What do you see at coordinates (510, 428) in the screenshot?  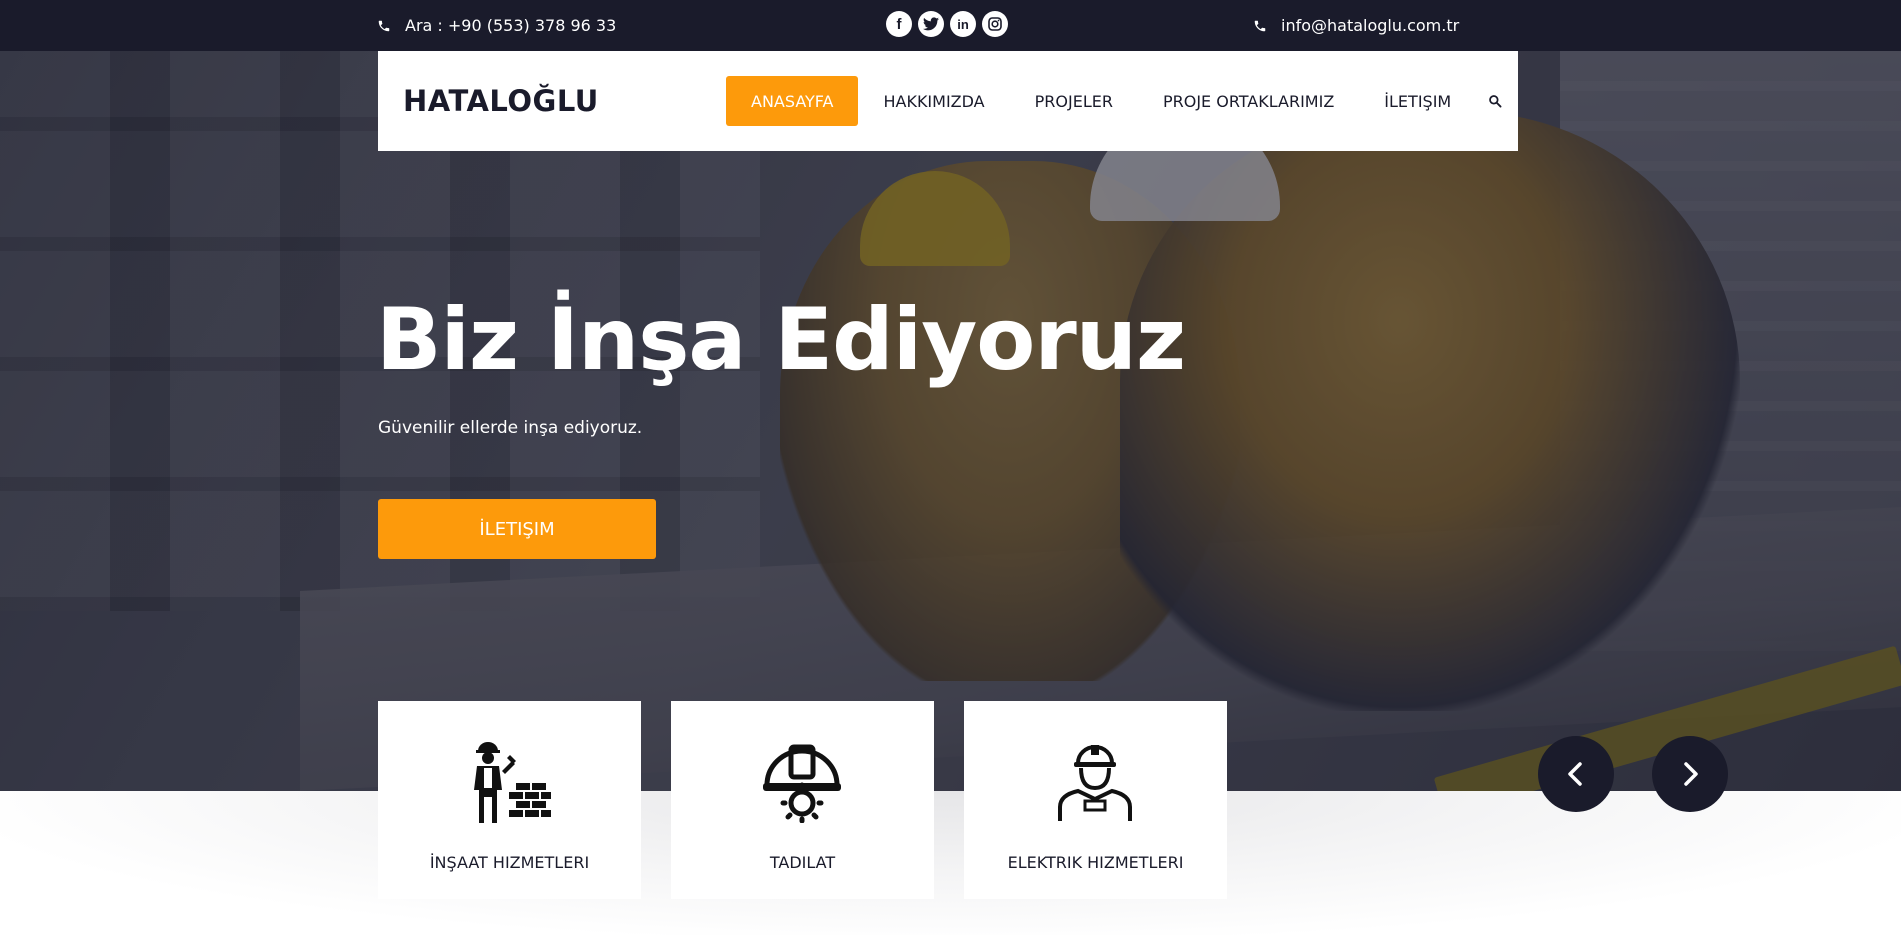 I see `hero-subtitle: Güvenilir ellerde inşa ediyoruz.` at bounding box center [510, 428].